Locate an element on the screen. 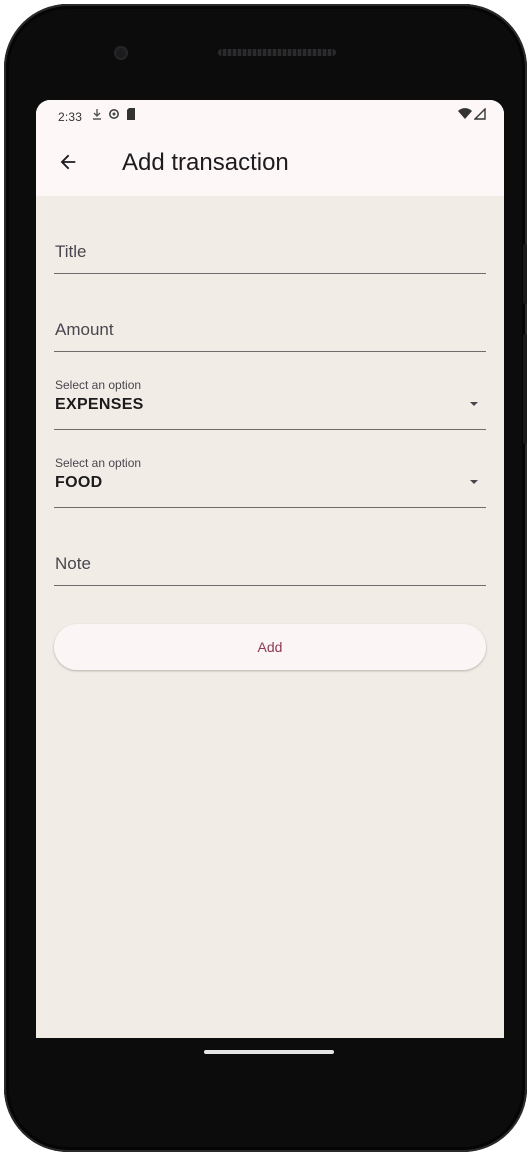 This screenshot has height=1156, width=531. status-time: 2:33 is located at coordinates (70, 117).